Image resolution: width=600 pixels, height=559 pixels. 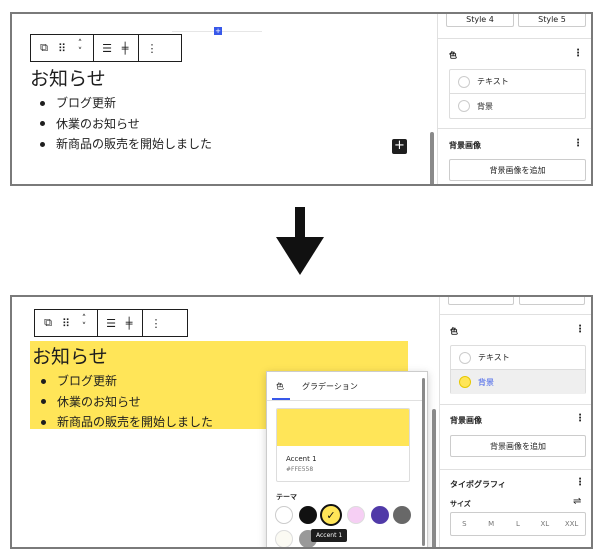 I want to click on selected-color-card: Accent 1 #FFE558, so click(x=343, y=445).